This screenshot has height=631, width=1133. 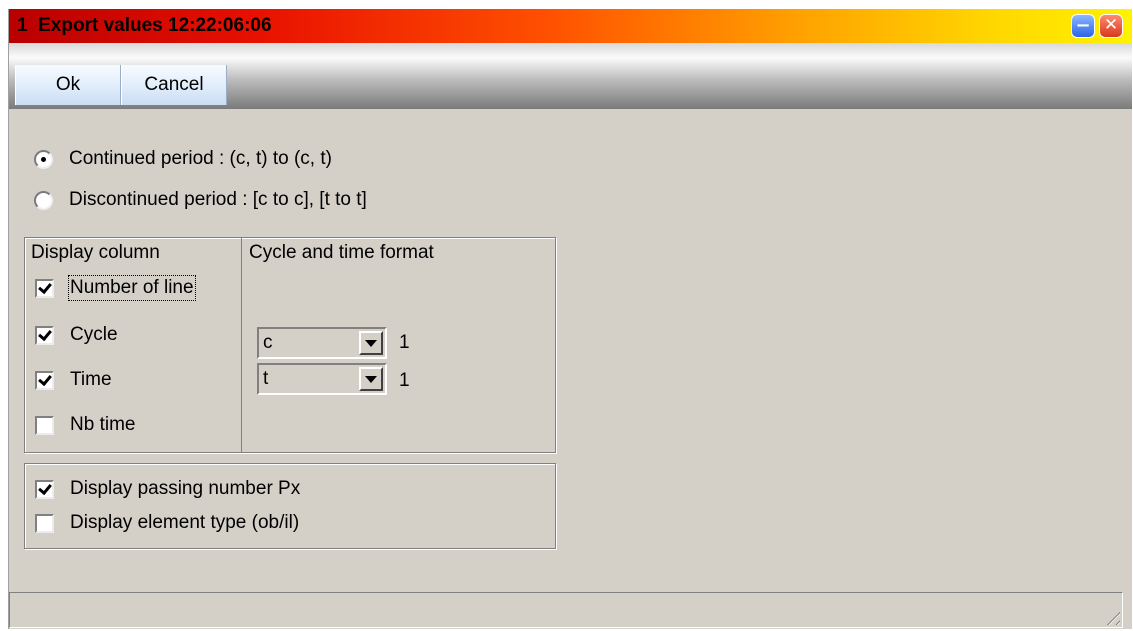 What do you see at coordinates (43, 200) in the screenshot?
I see `discontinued-period-radio` at bounding box center [43, 200].